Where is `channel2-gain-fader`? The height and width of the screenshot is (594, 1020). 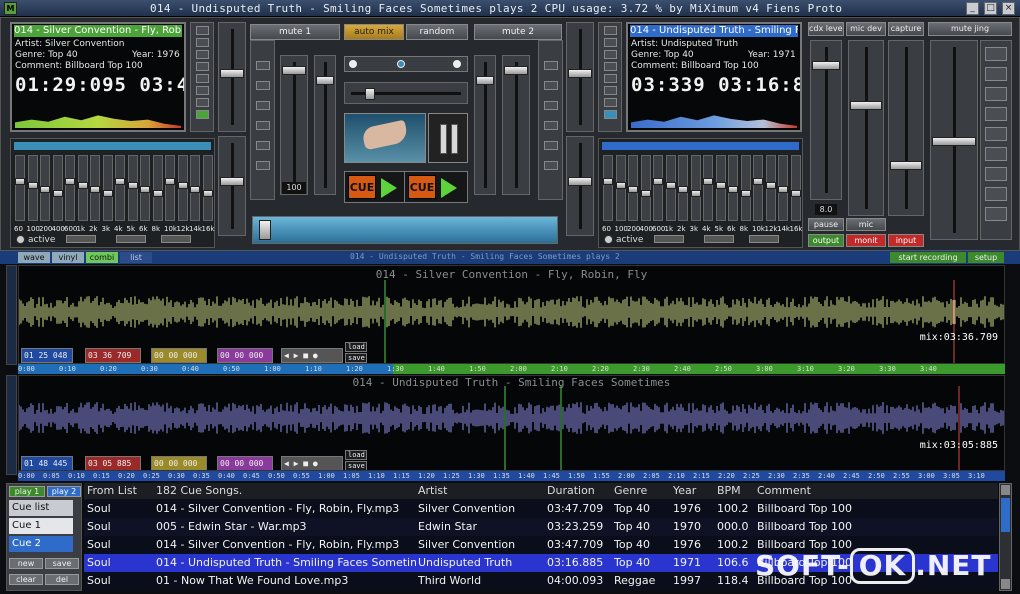 channel2-gain-fader is located at coordinates (485, 125).